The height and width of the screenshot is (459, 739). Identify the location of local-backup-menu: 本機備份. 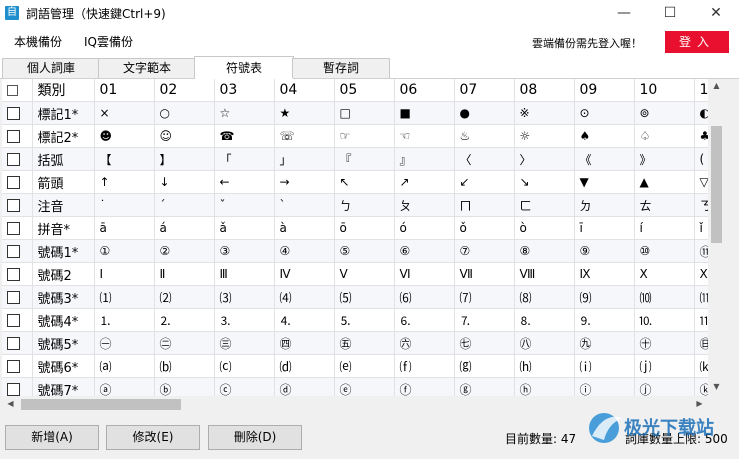
(38, 41).